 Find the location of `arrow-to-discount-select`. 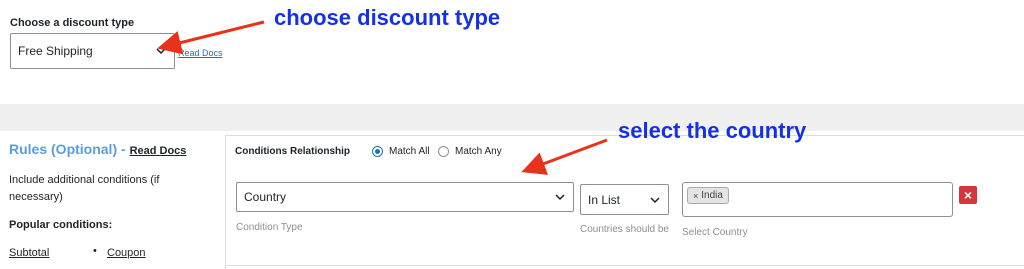

arrow-to-discount-select is located at coordinates (211, 37).